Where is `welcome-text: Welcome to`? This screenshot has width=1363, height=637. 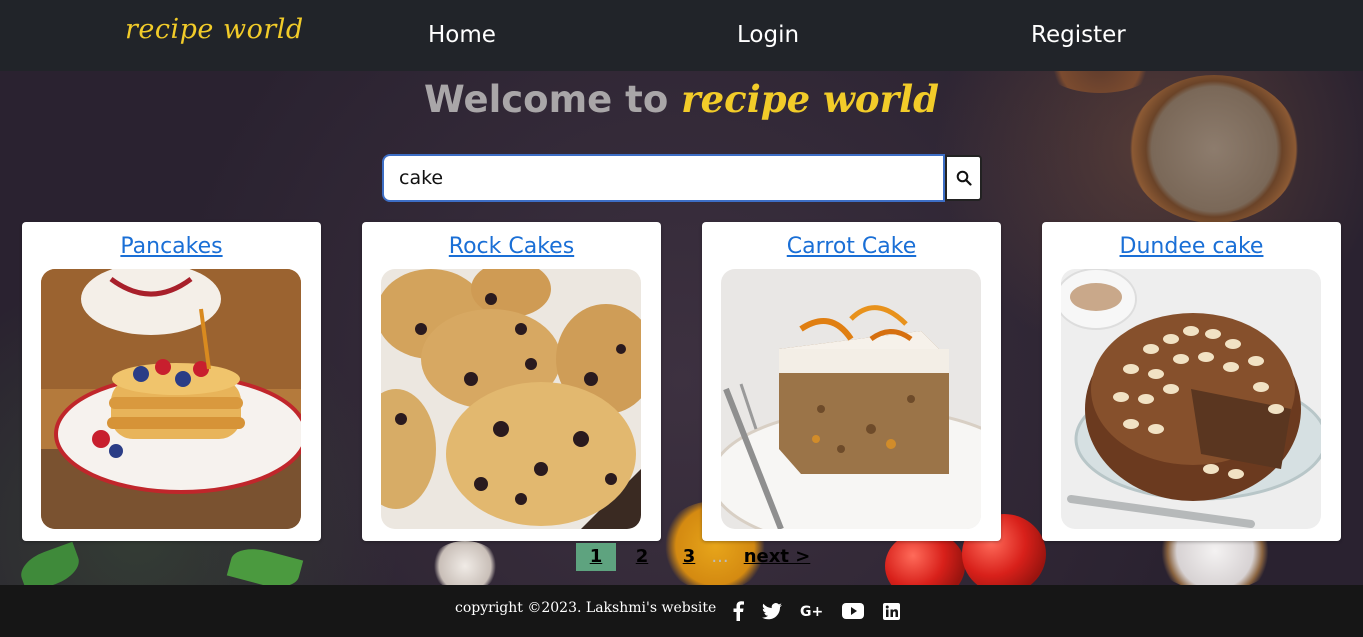
welcome-text: Welcome to is located at coordinates (546, 99).